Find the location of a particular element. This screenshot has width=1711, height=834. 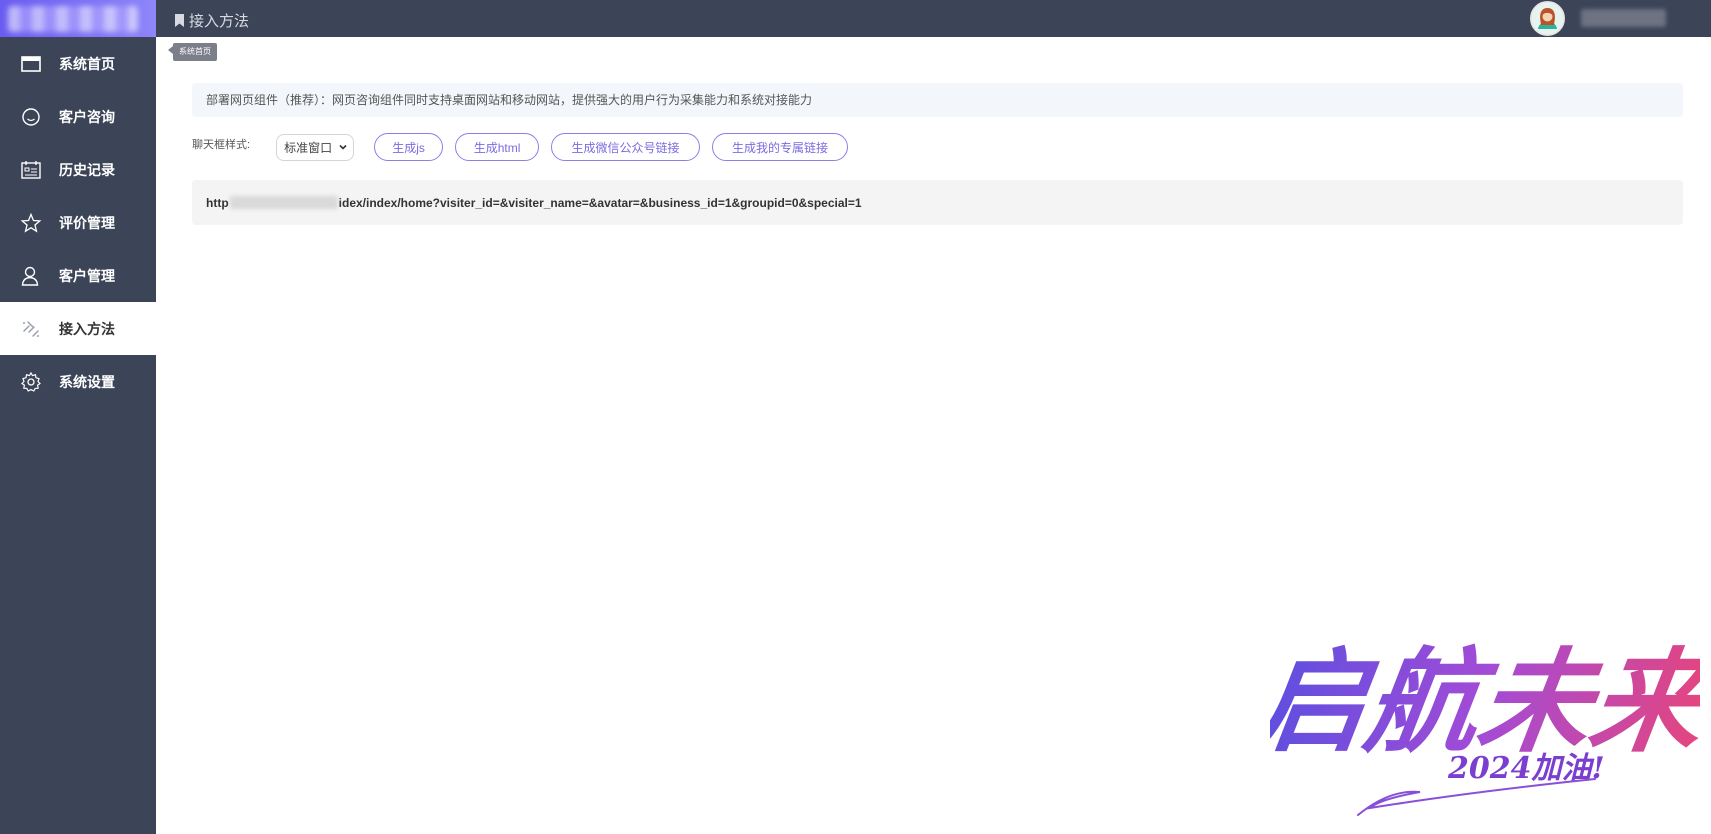

chat-style-value: 标准窗口 is located at coordinates (308, 147).